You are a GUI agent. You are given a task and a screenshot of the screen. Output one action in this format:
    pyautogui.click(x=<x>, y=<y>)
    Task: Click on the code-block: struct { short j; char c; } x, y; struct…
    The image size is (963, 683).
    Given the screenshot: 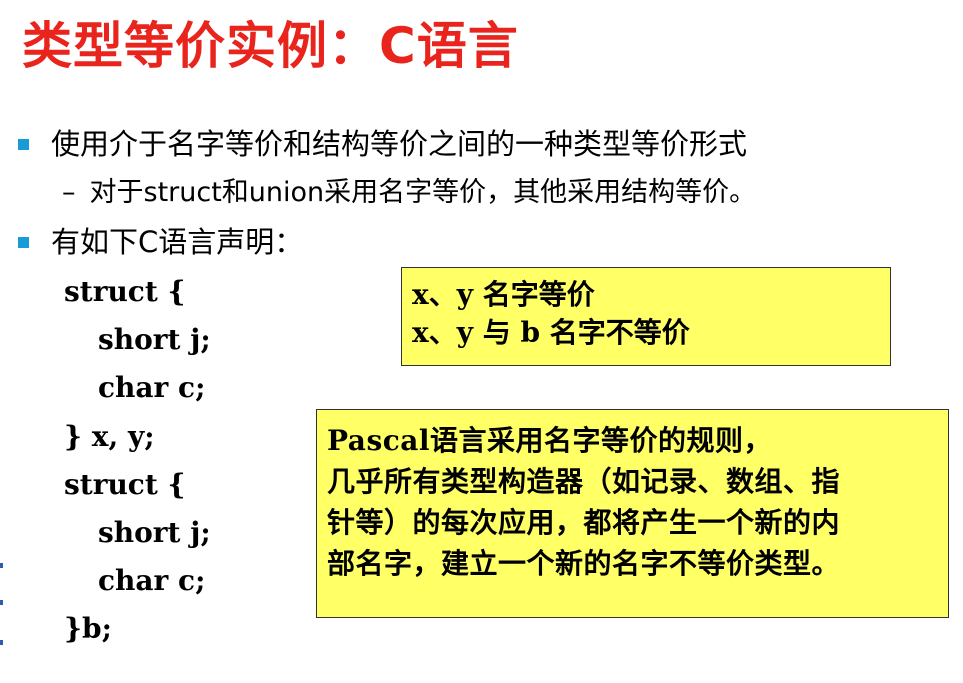 What is the action you would take?
    pyautogui.click(x=137, y=461)
    